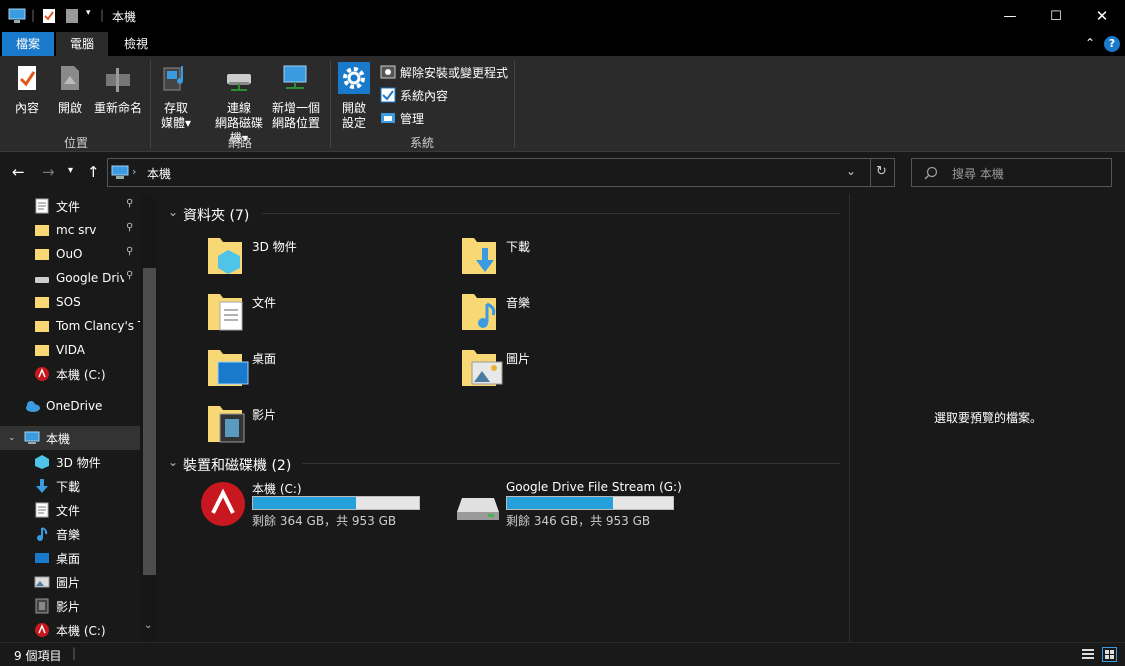 The height and width of the screenshot is (666, 1125). I want to click on large-icons-view-icon, so click(1109, 654).